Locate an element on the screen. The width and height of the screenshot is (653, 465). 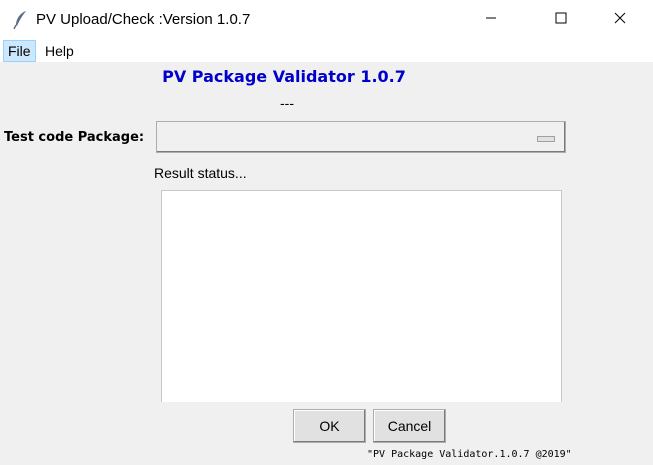
feather-icon is located at coordinates (21, 20).